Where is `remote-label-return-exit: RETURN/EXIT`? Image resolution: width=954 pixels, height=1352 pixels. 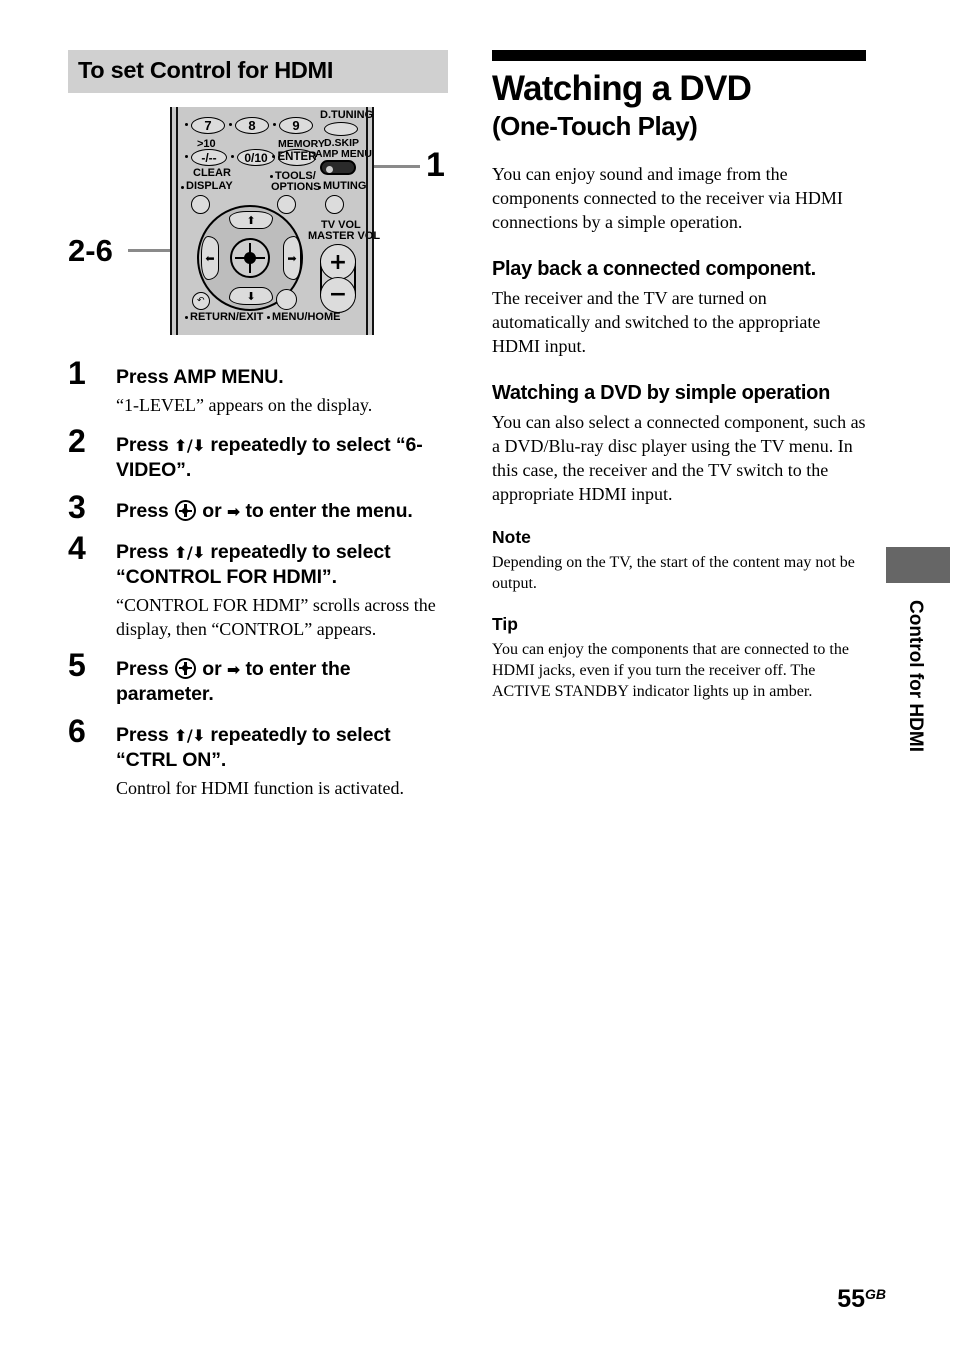
remote-label-return-exit: RETURN/EXIT is located at coordinates (227, 317).